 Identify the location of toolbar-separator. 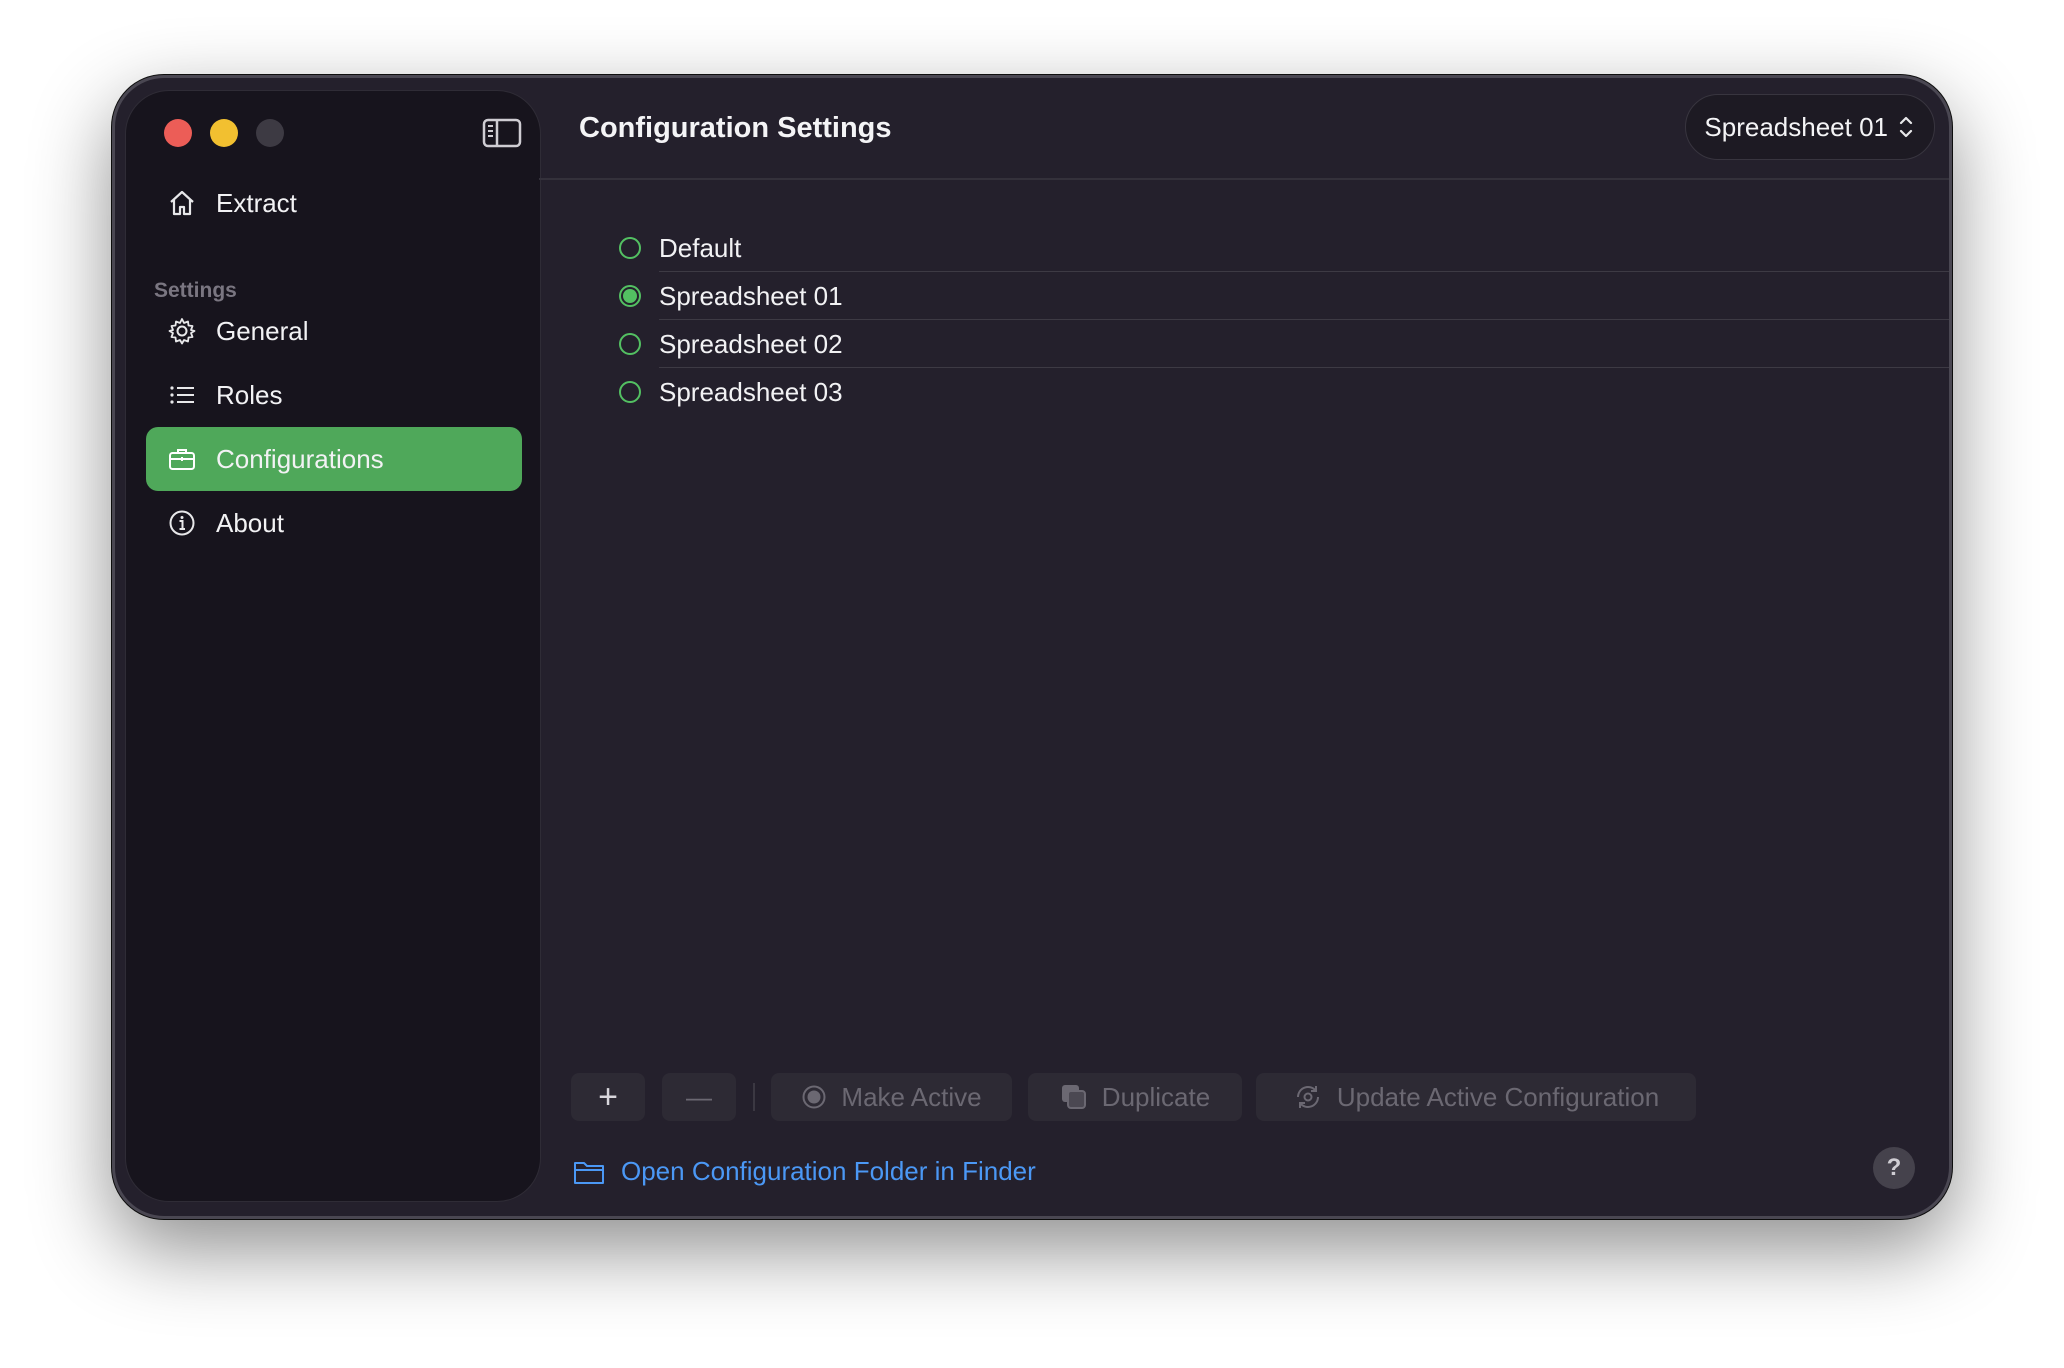
(754, 1097).